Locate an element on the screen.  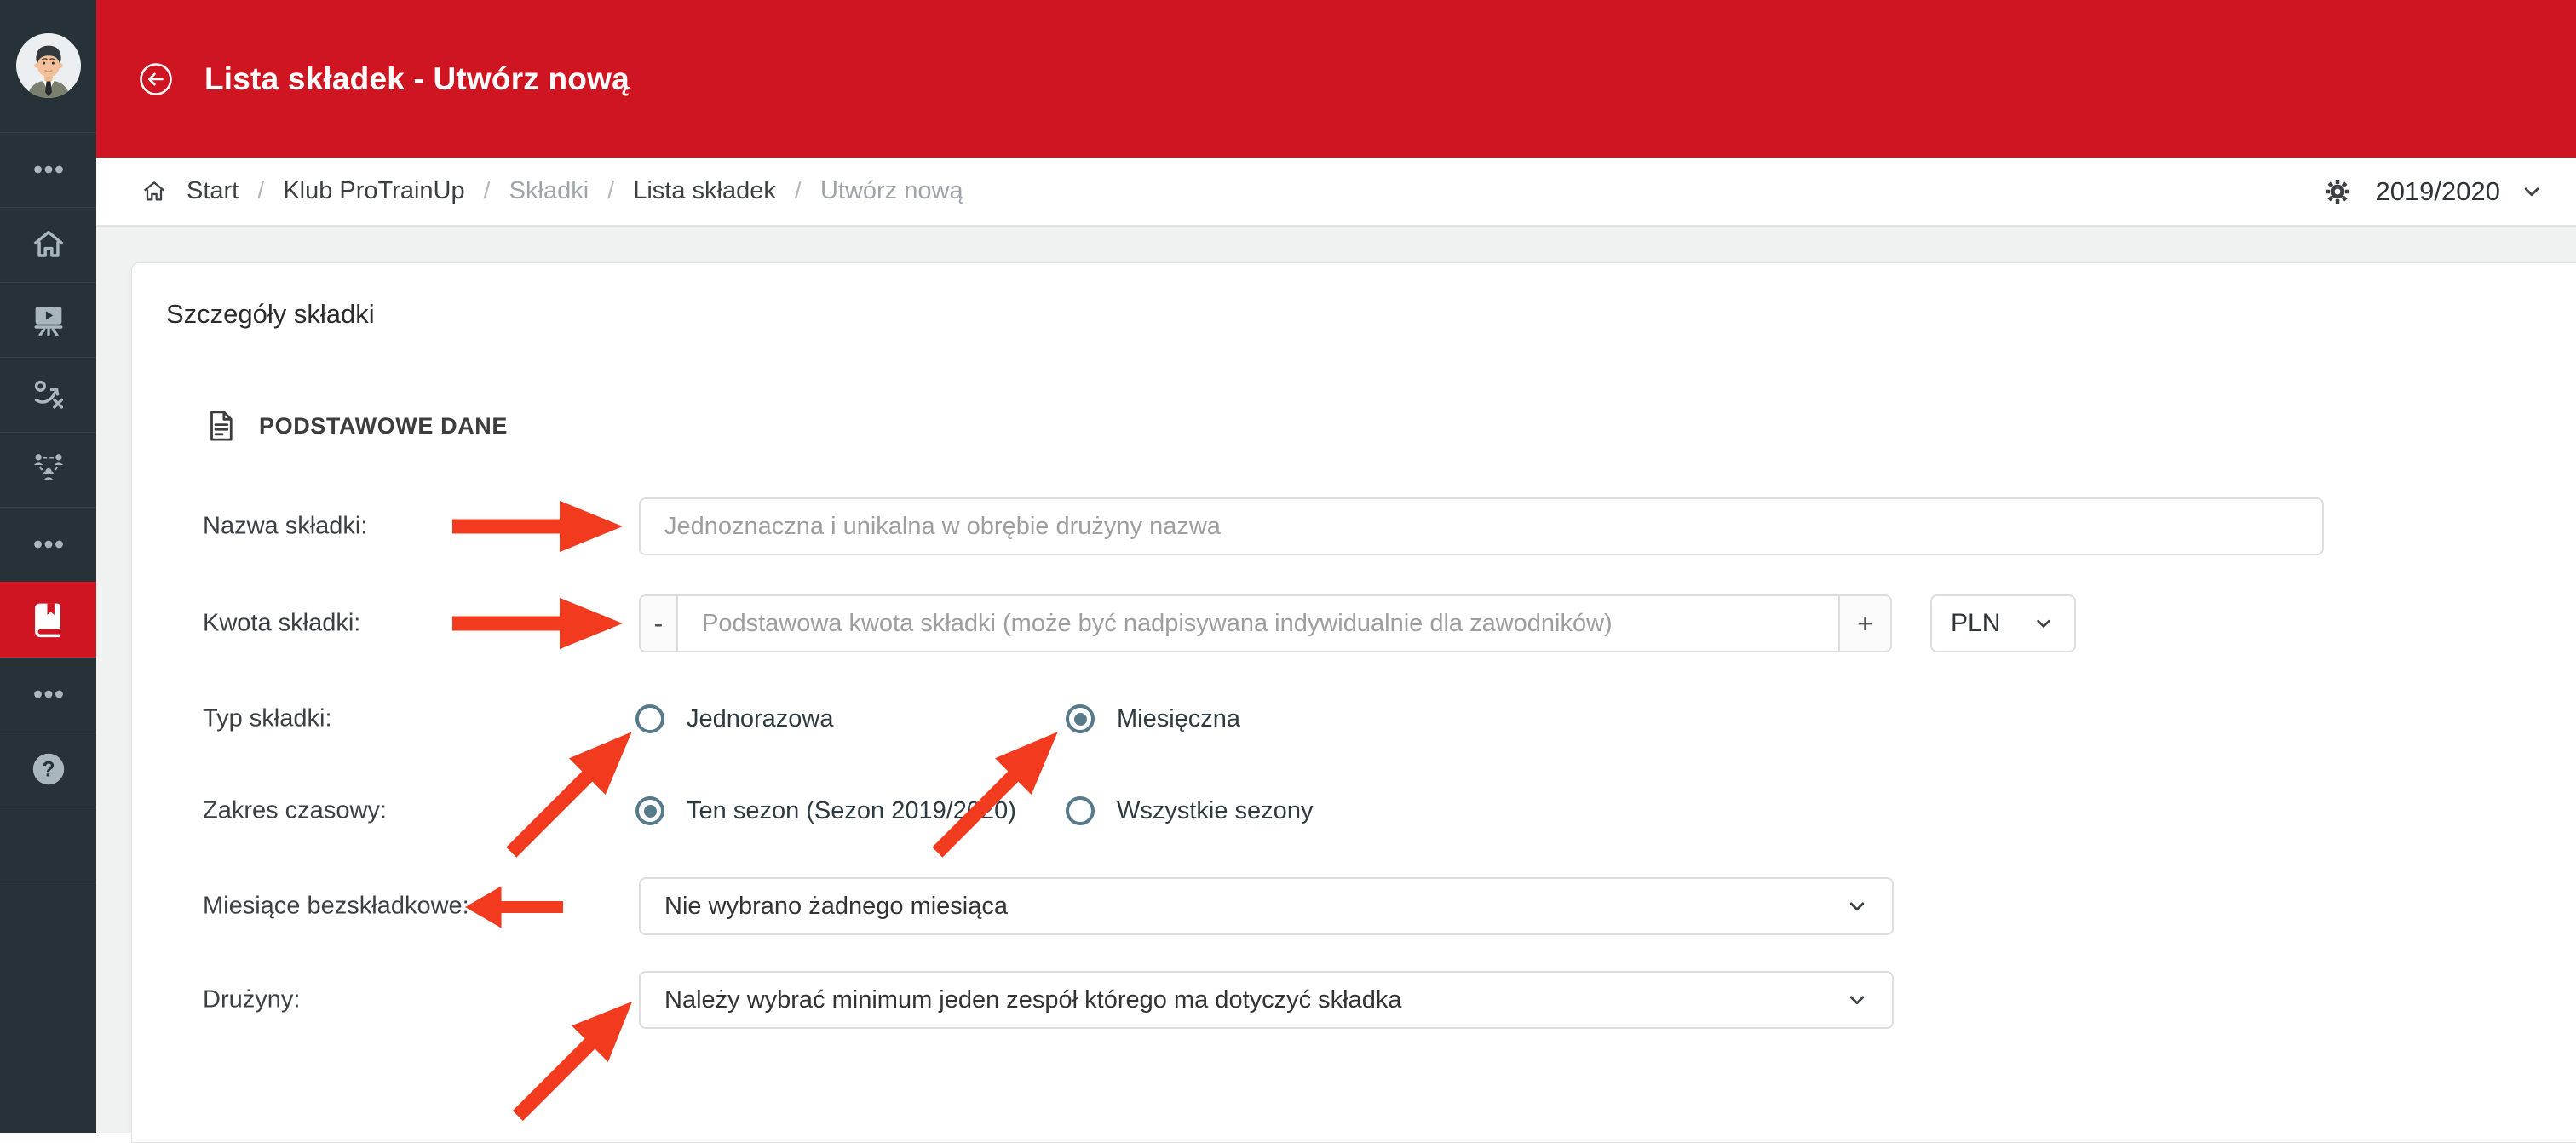
home-icon is located at coordinates (49, 244).